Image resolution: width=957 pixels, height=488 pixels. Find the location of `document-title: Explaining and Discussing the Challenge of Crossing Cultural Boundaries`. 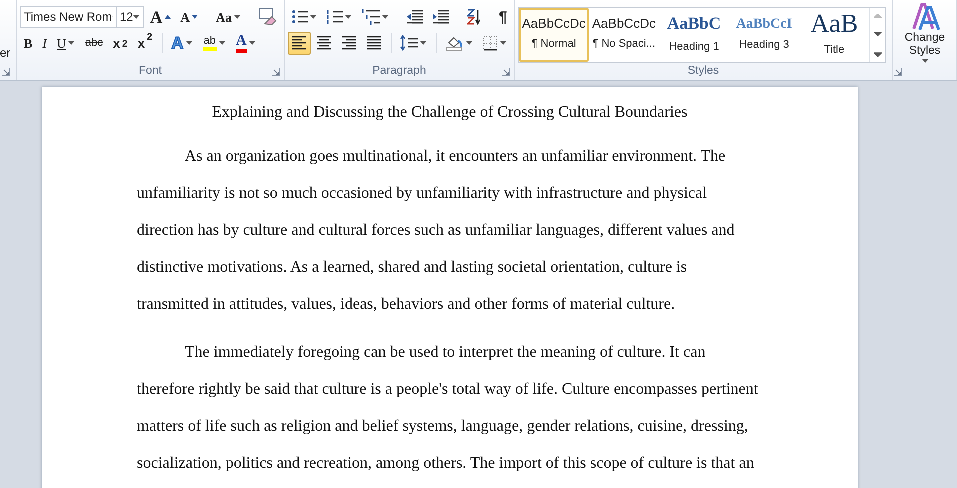

document-title: Explaining and Discussing the Challenge of Crossing Cultural Boundaries is located at coordinates (450, 113).